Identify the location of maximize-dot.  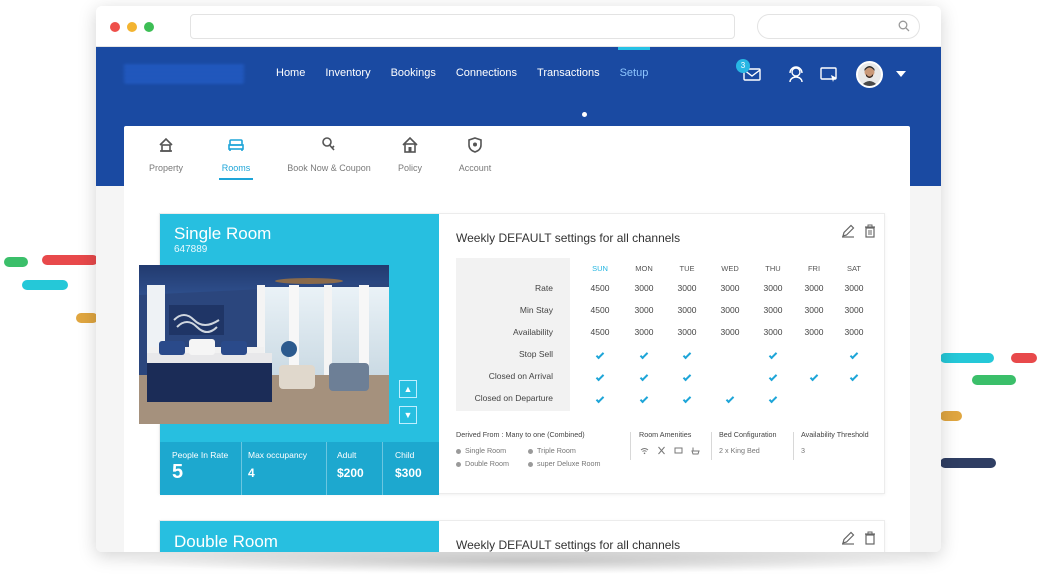
(149, 27).